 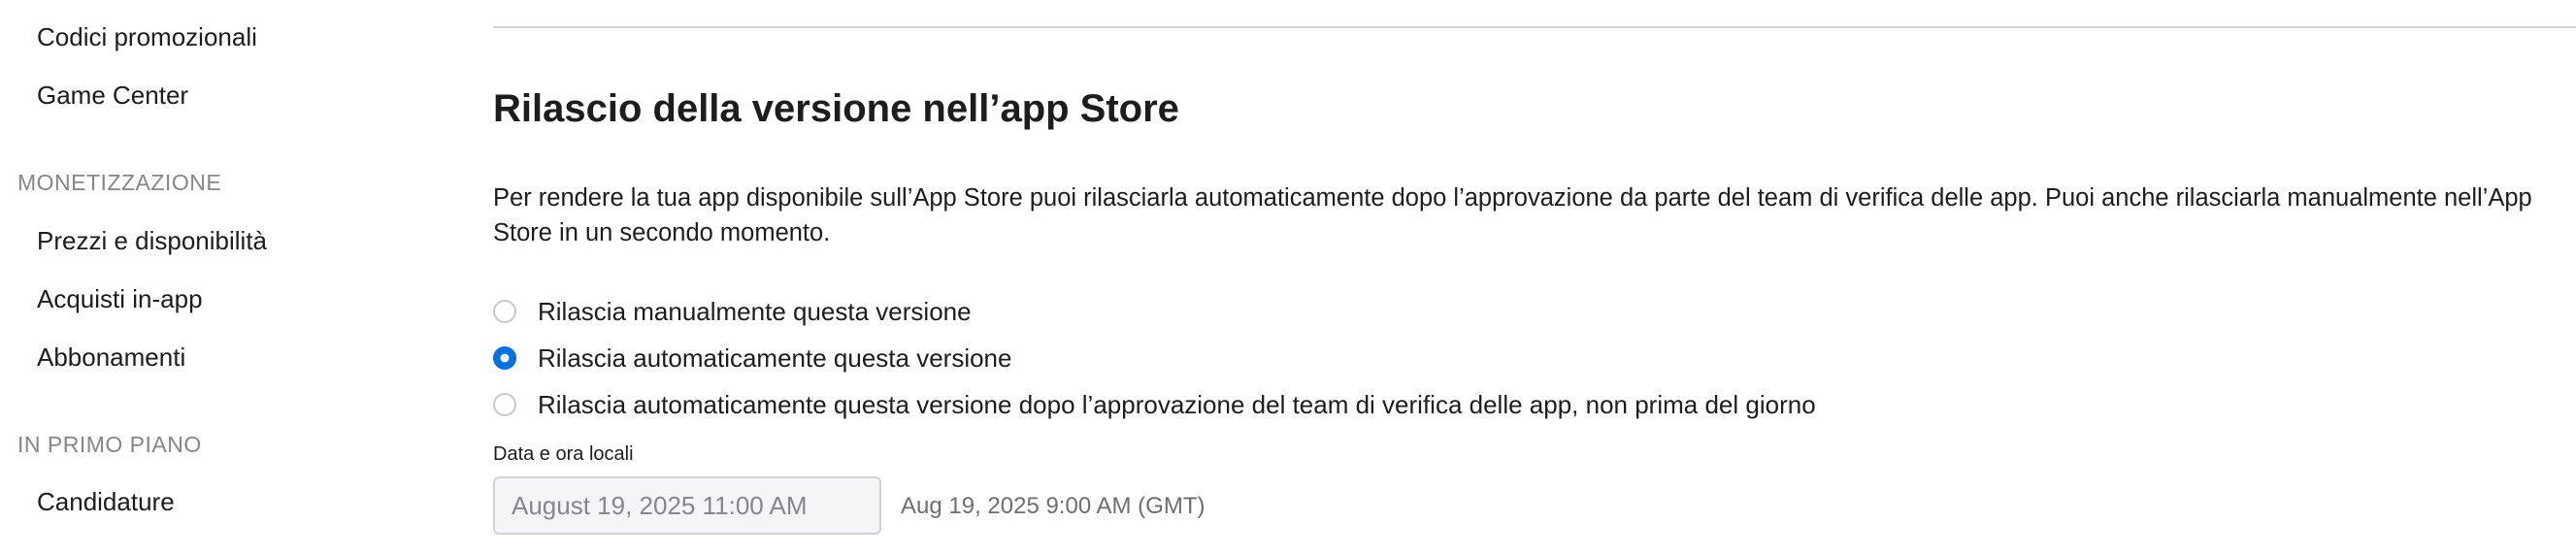 I want to click on gmt-time-readout: Aug 19, 2025 9:00 AM (GMT), so click(x=1053, y=506).